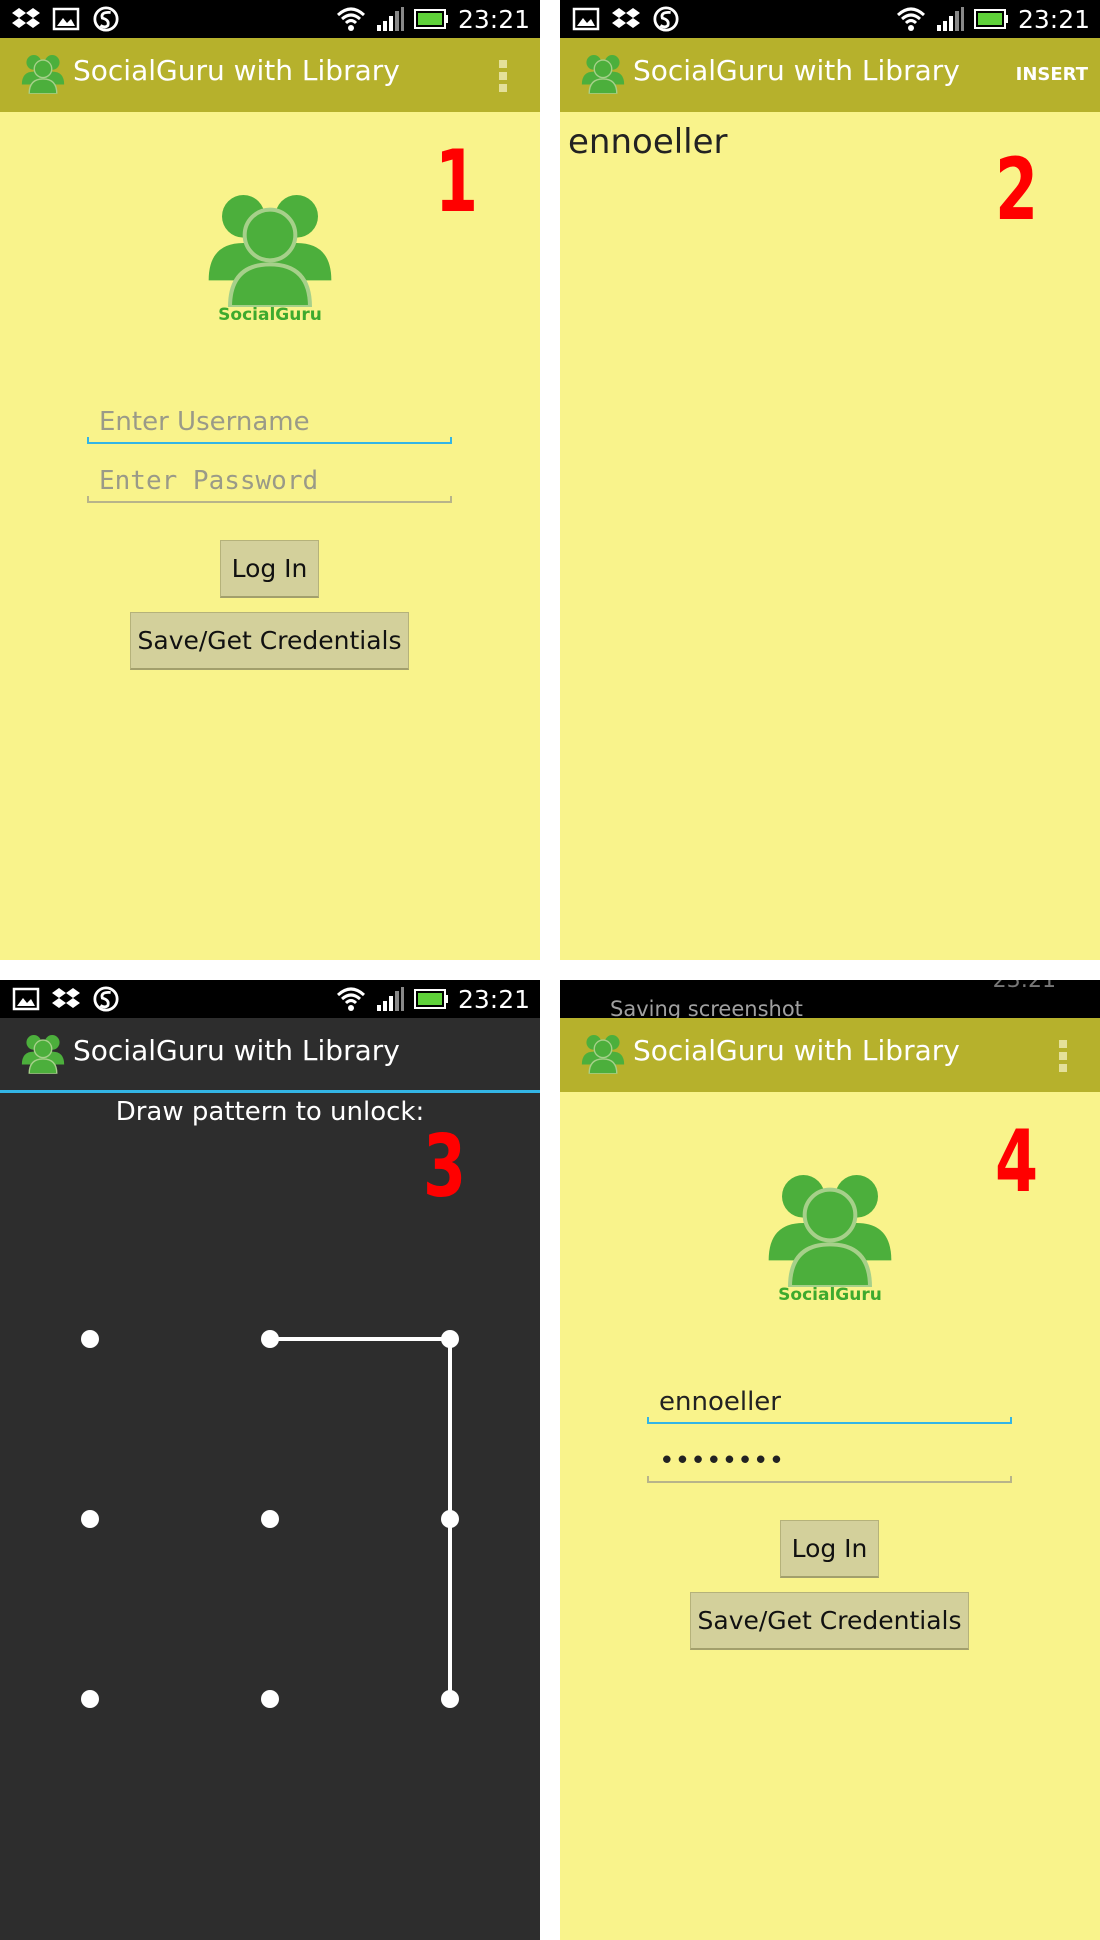 This screenshot has width=1100, height=1940. I want to click on list-item: ennoeller, so click(648, 142).